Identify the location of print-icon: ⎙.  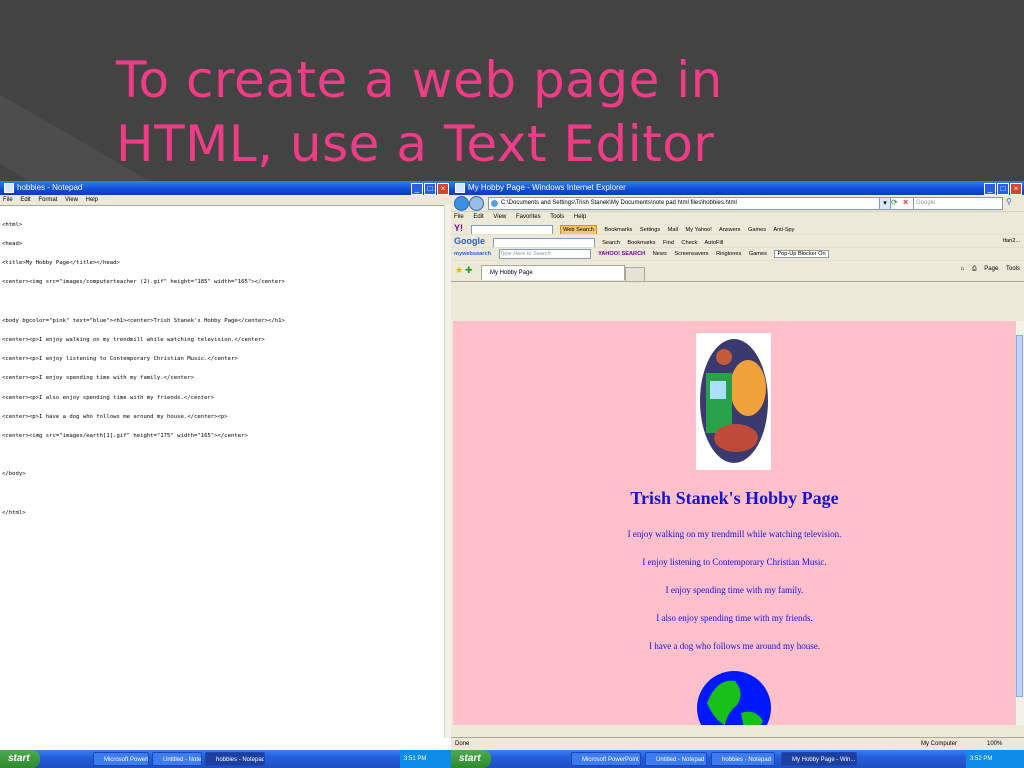
(974, 269).